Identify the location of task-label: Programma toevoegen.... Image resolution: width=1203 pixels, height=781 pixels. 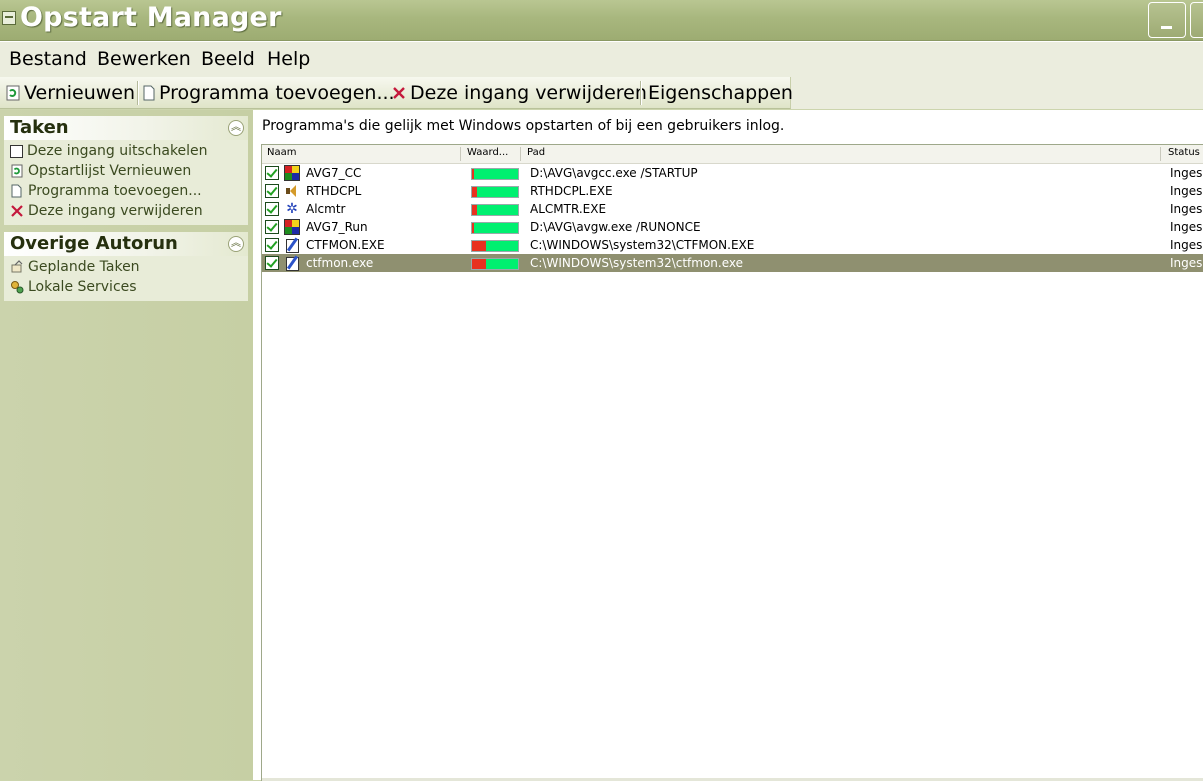
(115, 191).